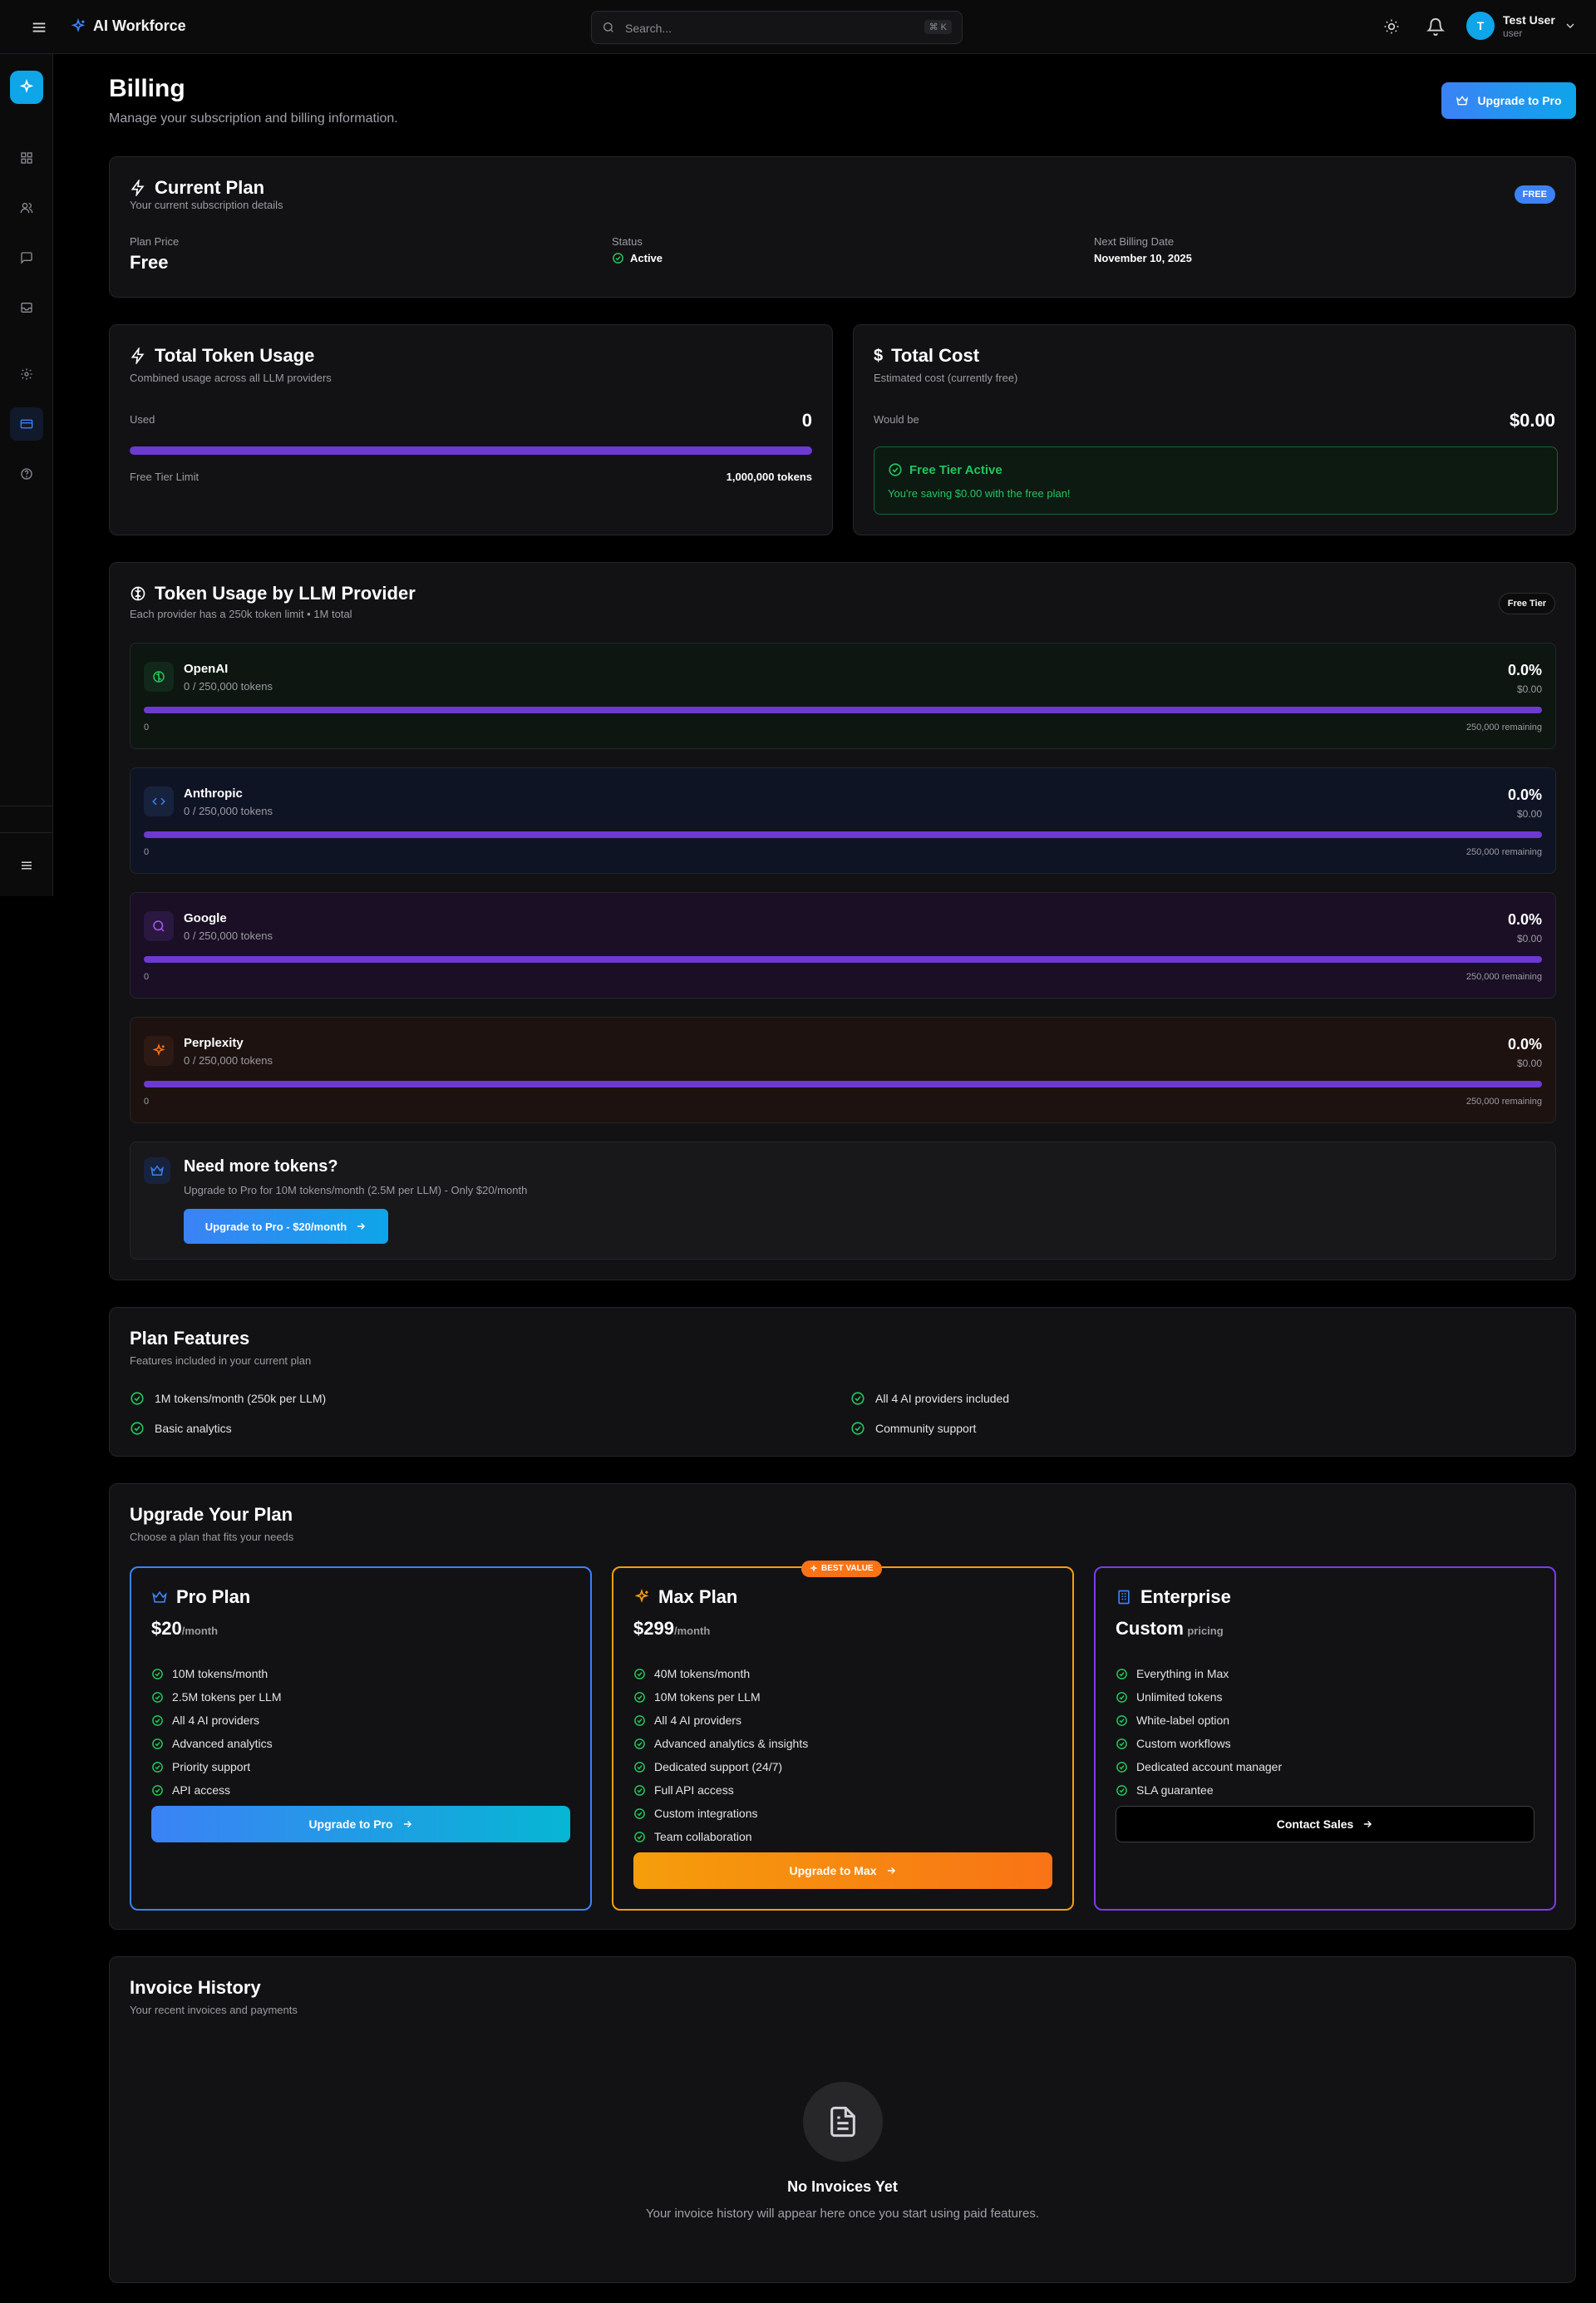 The width and height of the screenshot is (1596, 2303). What do you see at coordinates (777, 27) in the screenshot?
I see `search-input: Search... ⌘ K` at bounding box center [777, 27].